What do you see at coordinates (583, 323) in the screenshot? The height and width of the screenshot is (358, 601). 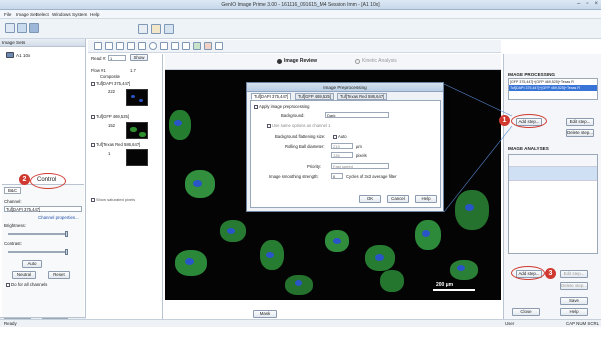 I see `status-right: CAP NUM SCRL` at bounding box center [583, 323].